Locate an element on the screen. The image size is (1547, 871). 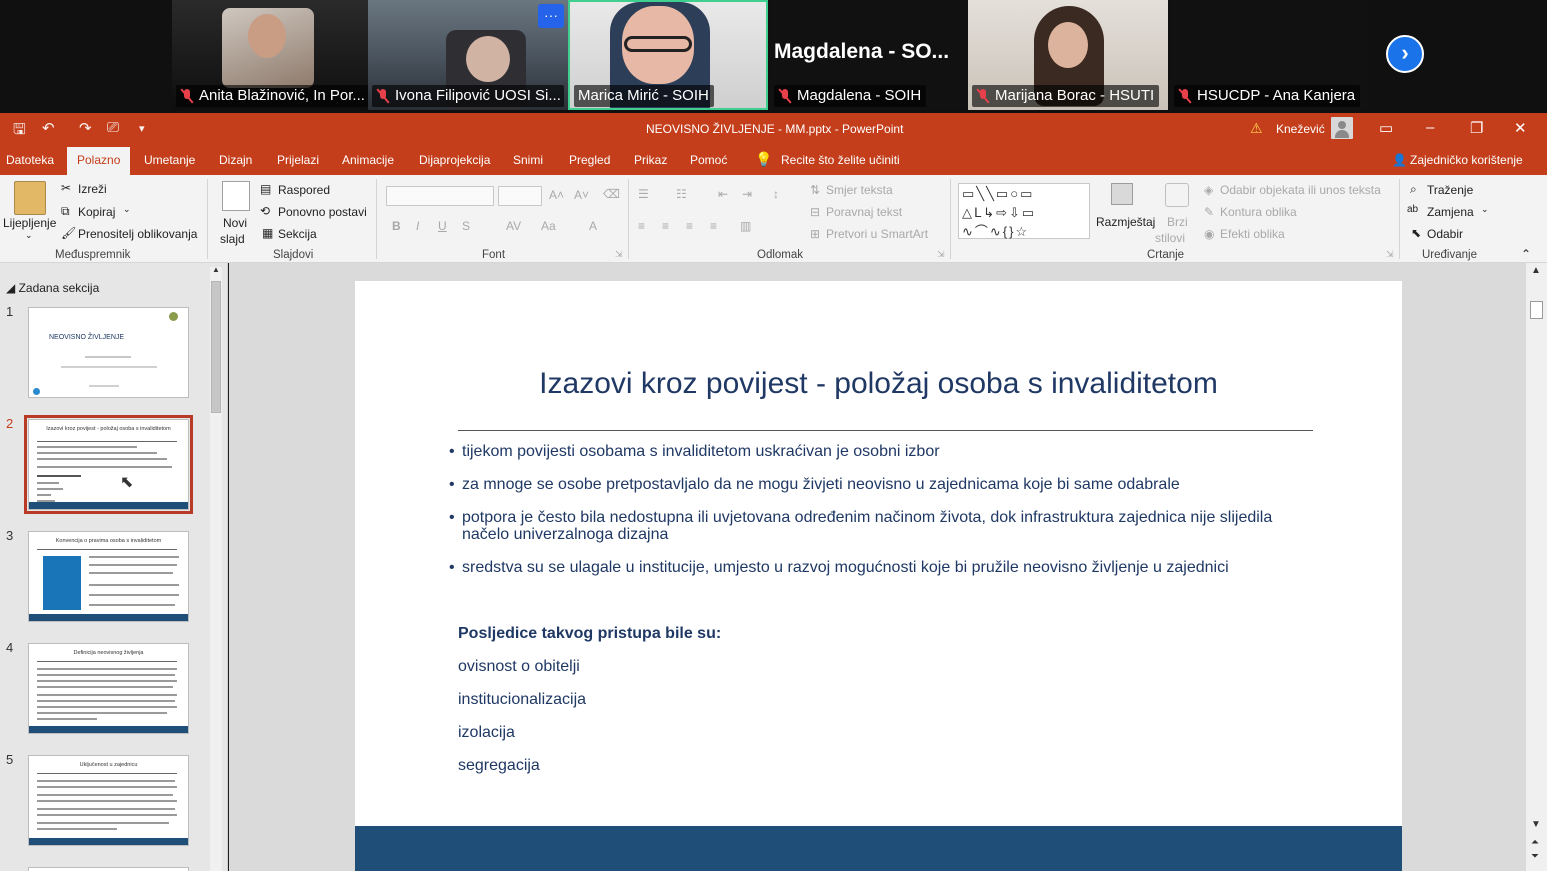
underline-button: U is located at coordinates (442, 226).